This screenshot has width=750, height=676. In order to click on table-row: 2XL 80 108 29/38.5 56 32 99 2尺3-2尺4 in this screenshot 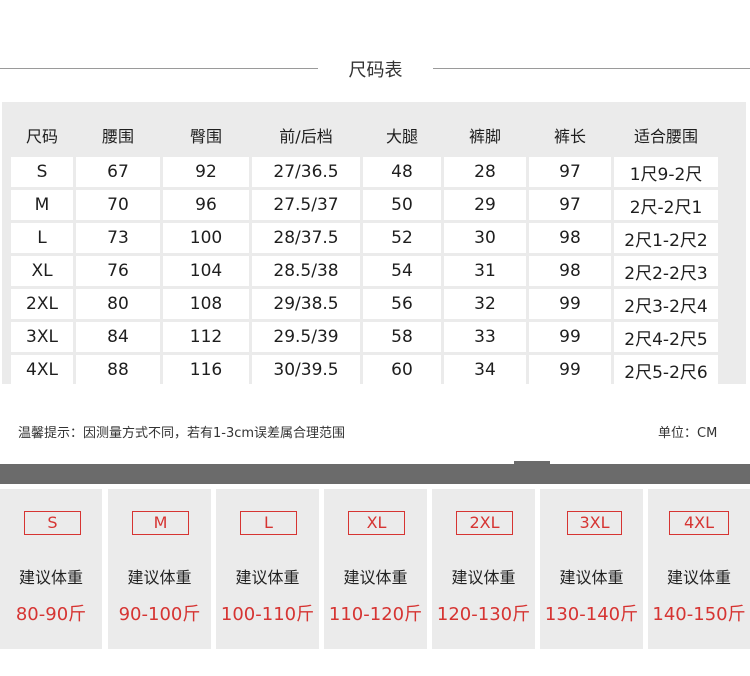, I will do `click(364, 304)`.